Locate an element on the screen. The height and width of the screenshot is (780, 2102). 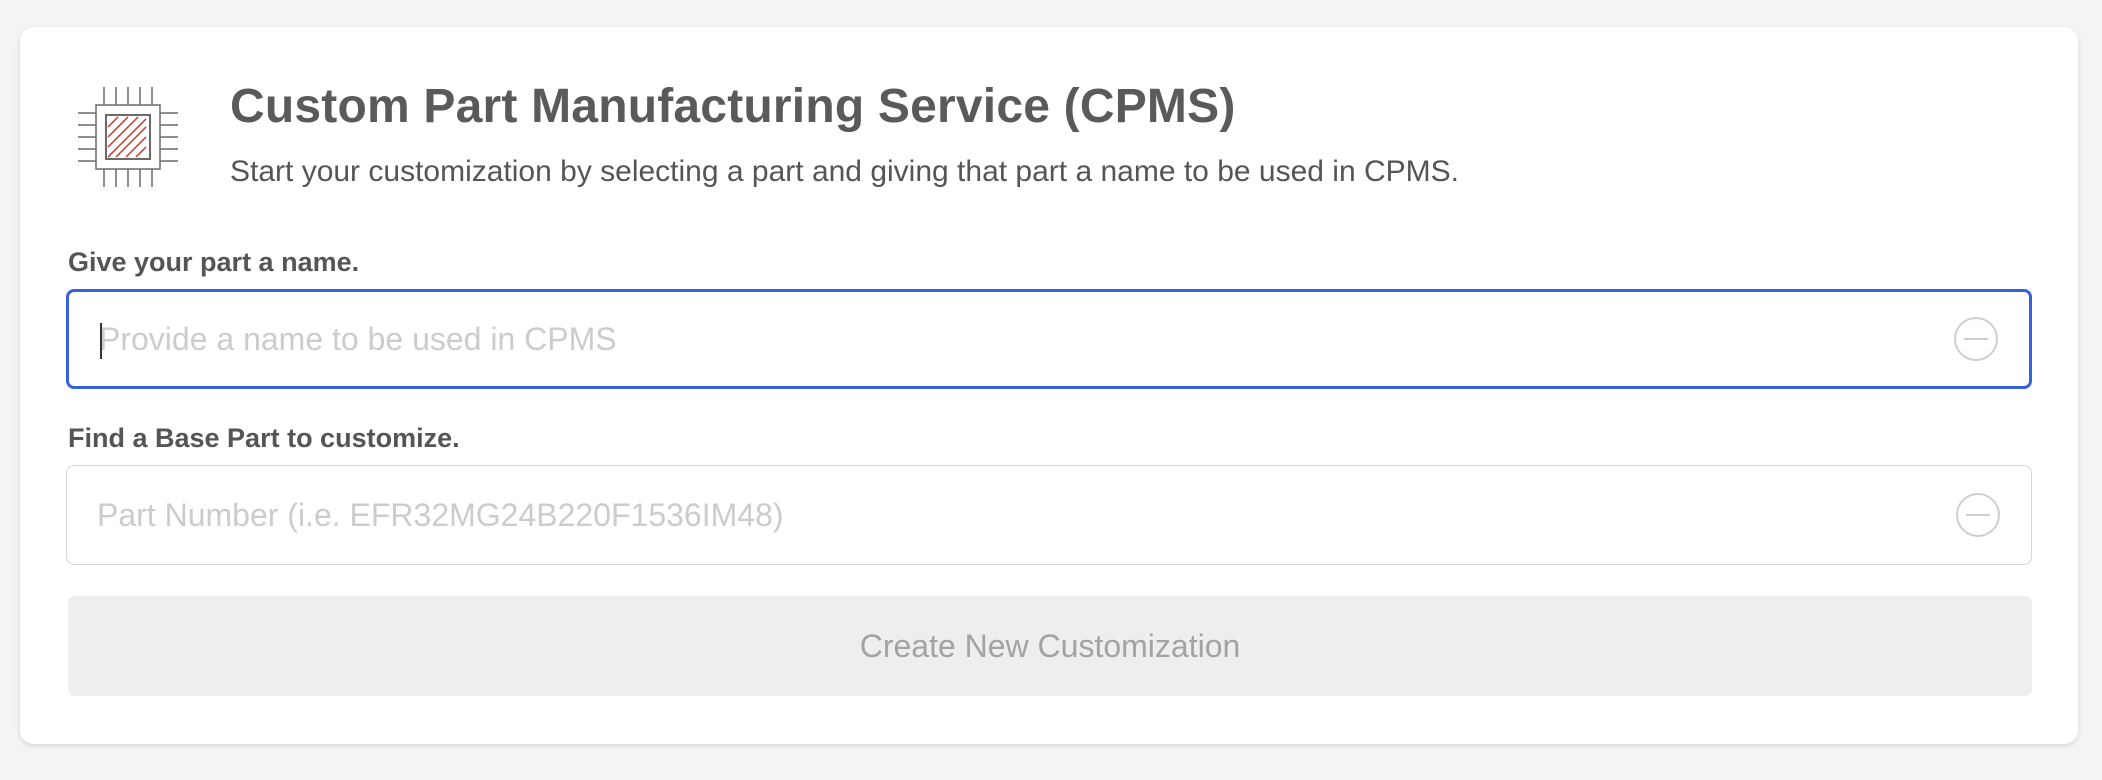
text-caret is located at coordinates (101, 341).